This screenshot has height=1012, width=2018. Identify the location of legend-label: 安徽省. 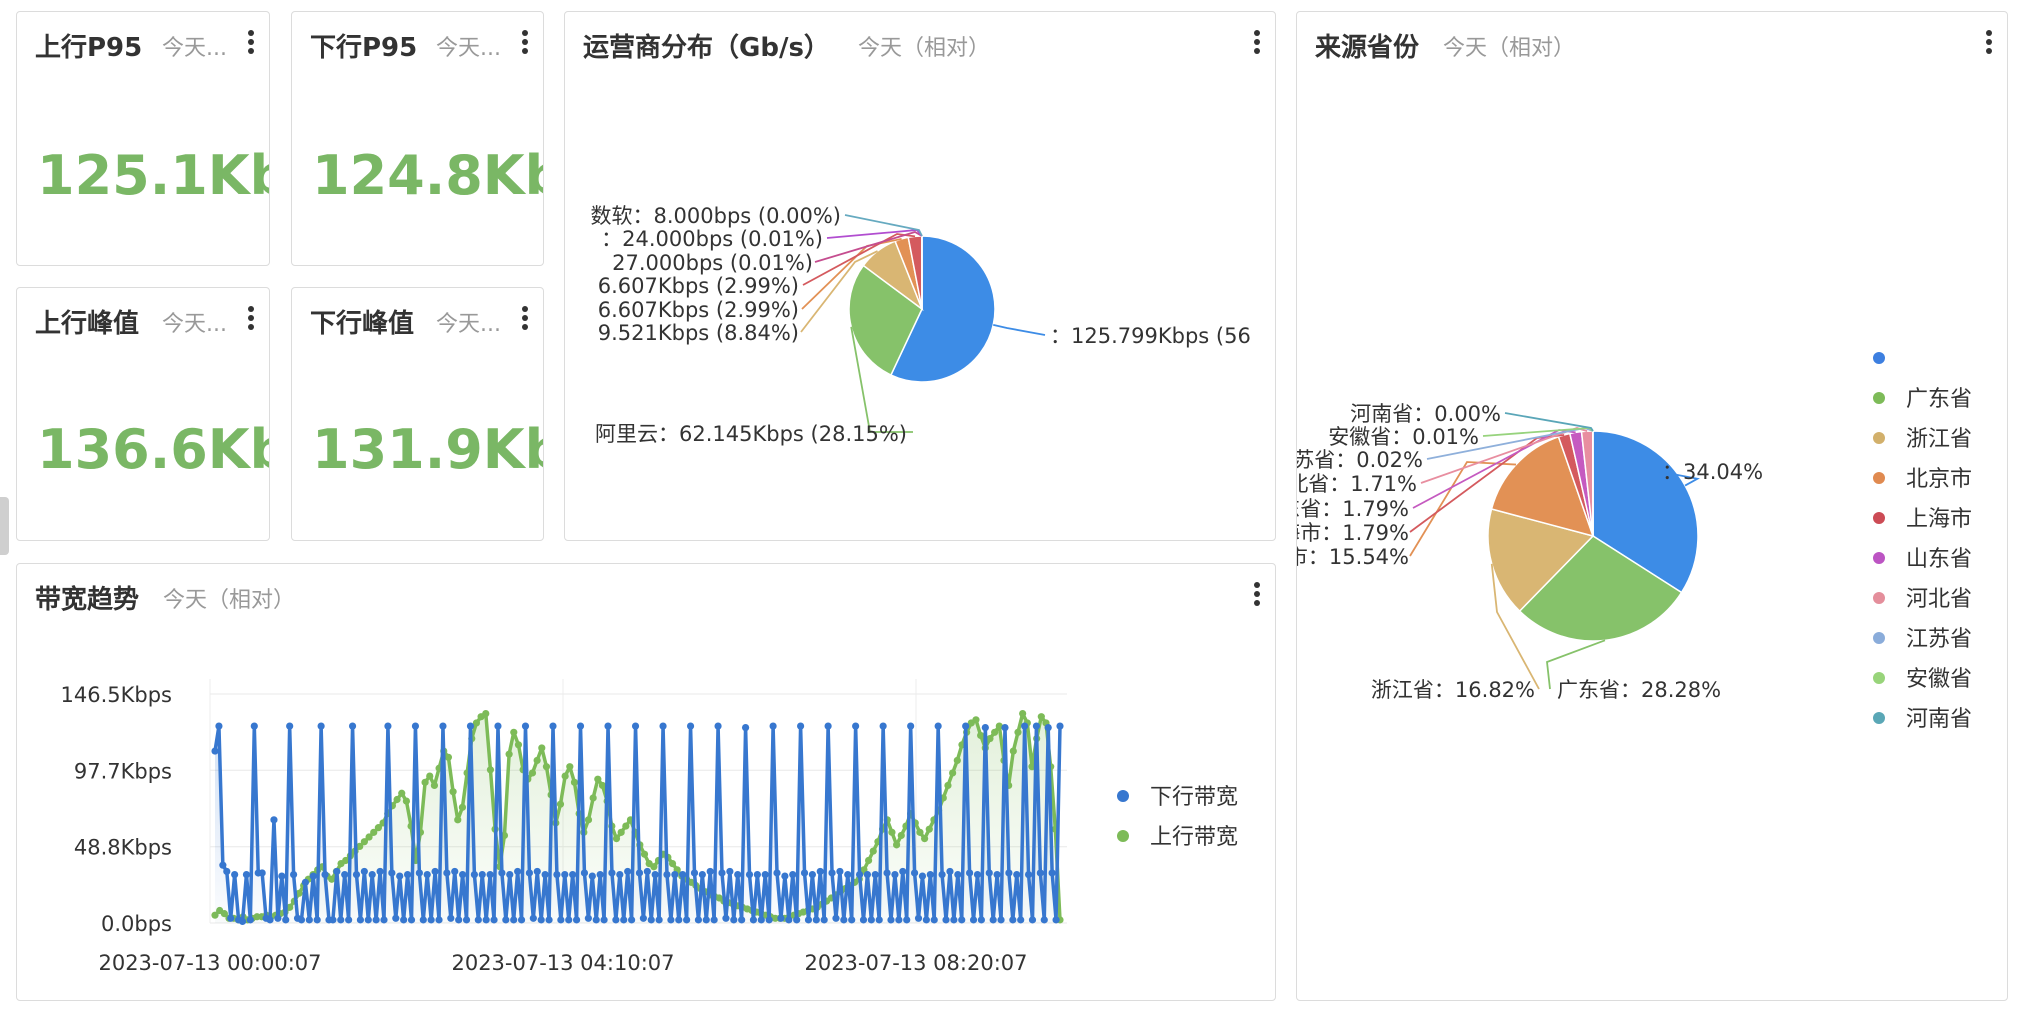
(1939, 679).